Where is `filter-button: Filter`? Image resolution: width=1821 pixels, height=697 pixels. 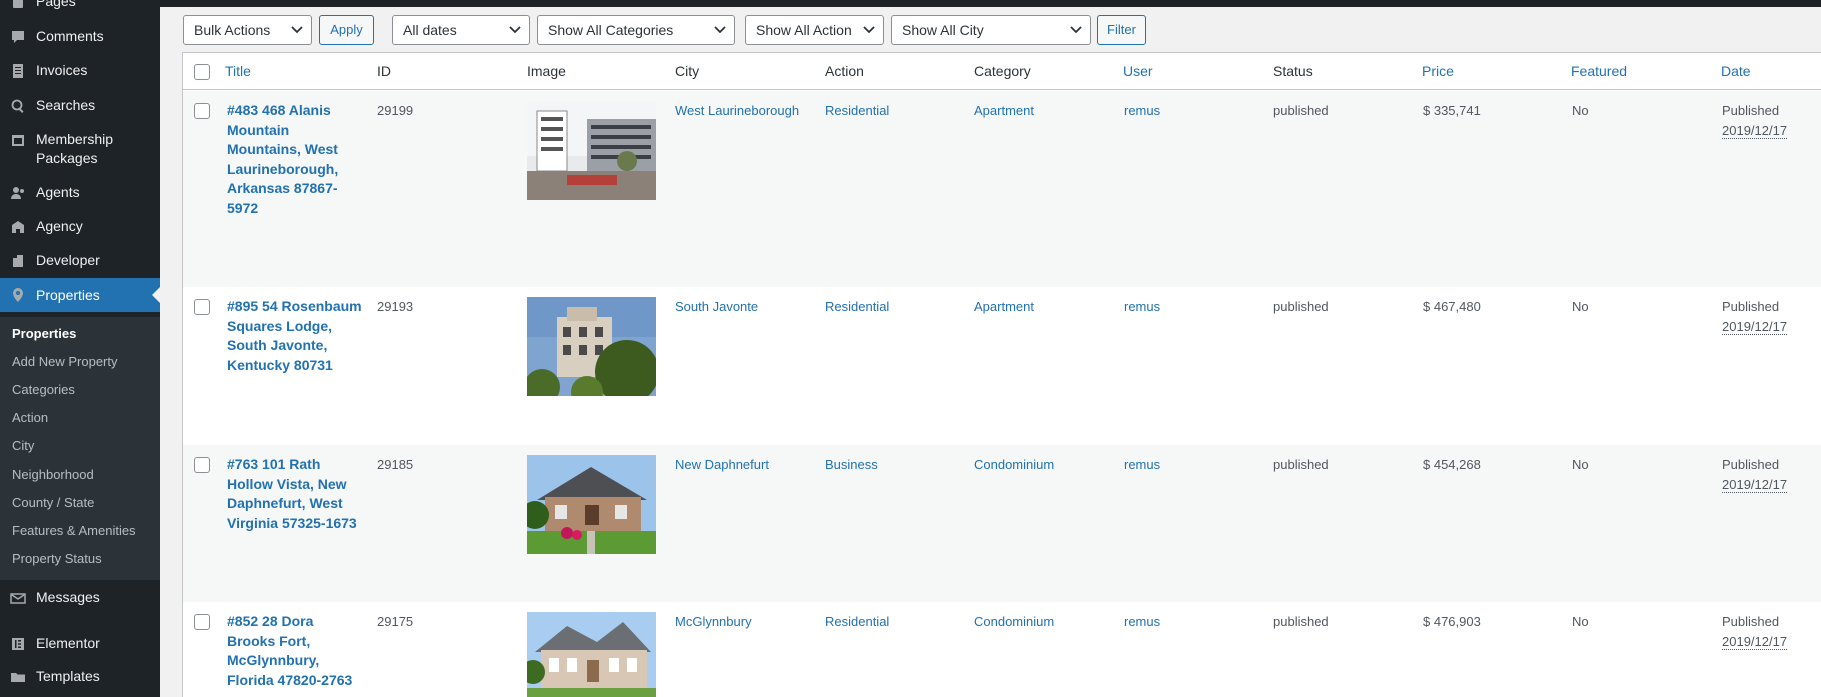
filter-button: Filter is located at coordinates (1121, 30).